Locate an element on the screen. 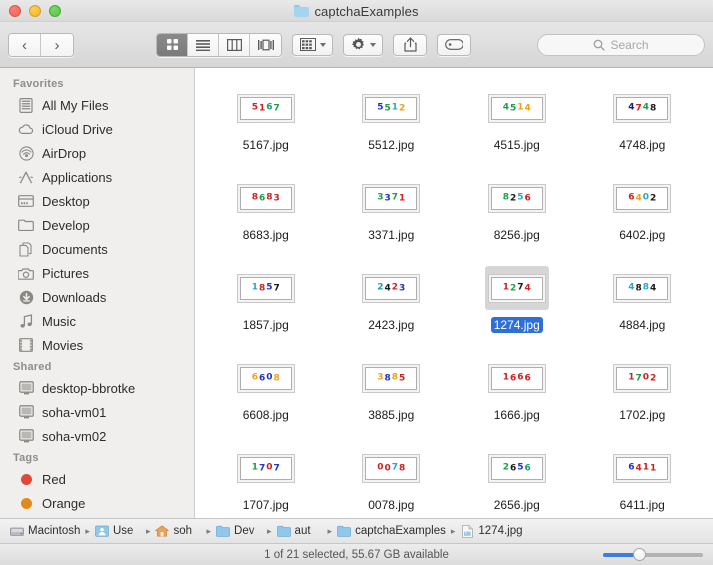 This screenshot has height=565, width=713. file-thumbnail: 1274 is located at coordinates (516, 288).